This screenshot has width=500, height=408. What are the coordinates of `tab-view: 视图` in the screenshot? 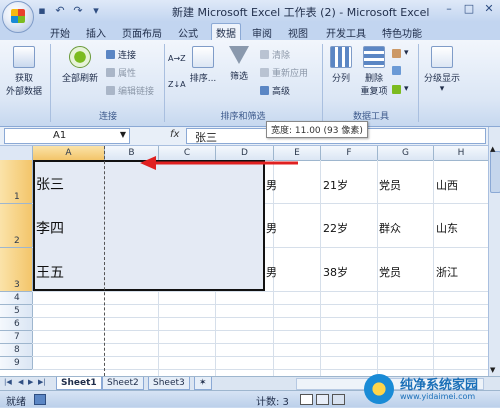 It's located at (298, 32).